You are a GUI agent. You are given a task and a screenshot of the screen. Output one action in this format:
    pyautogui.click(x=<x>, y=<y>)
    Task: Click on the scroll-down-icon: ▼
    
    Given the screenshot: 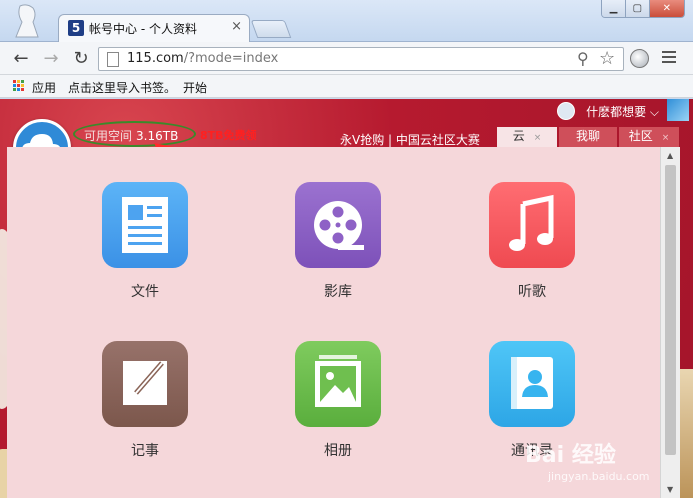 What is the action you would take?
    pyautogui.click(x=670, y=489)
    